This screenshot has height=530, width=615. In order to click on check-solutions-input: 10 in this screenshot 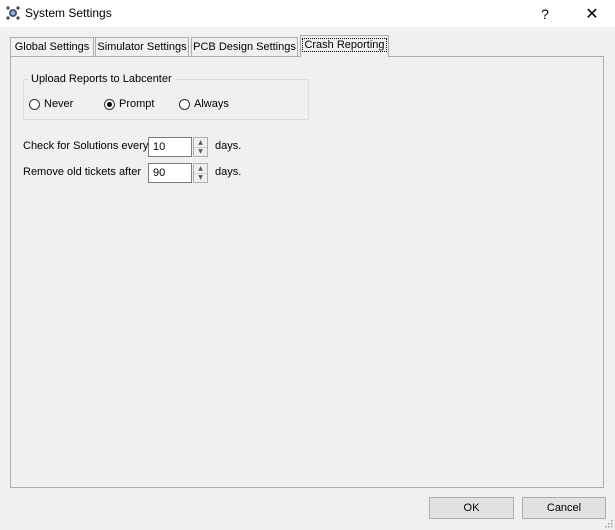, I will do `click(170, 147)`.